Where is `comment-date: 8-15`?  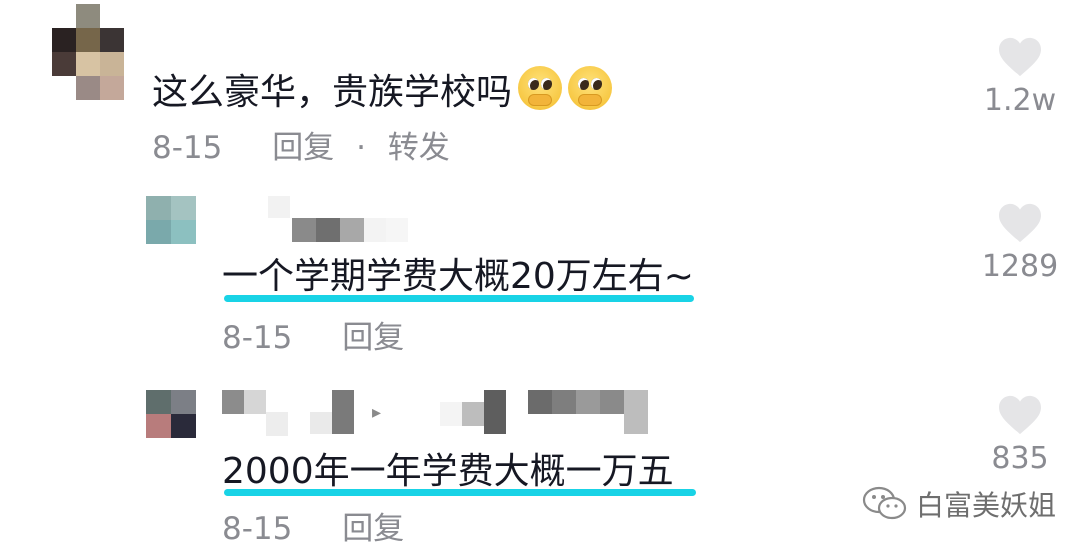 comment-date: 8-15 is located at coordinates (187, 148).